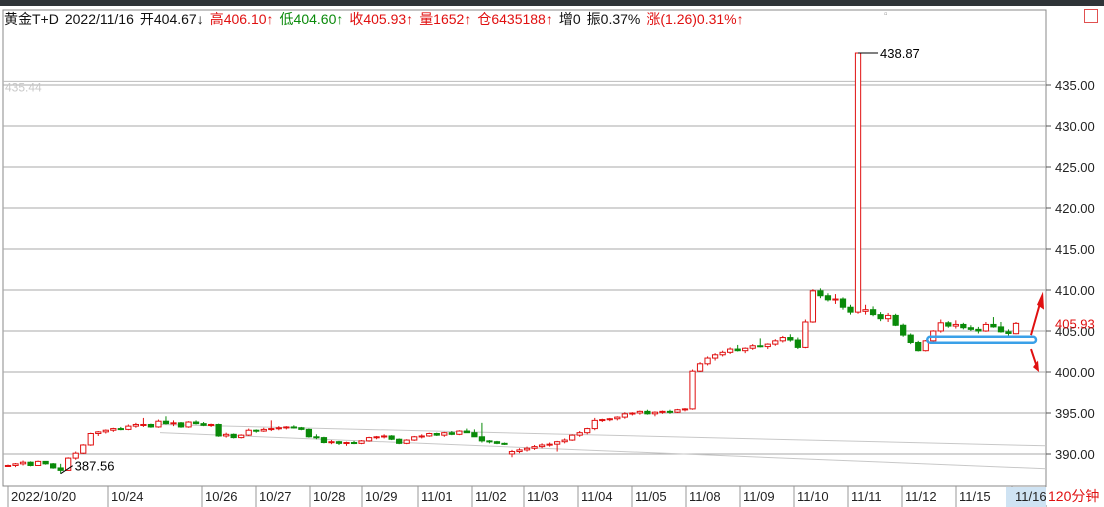  I want to click on x-tick-label: 11/16, so click(1031, 496).